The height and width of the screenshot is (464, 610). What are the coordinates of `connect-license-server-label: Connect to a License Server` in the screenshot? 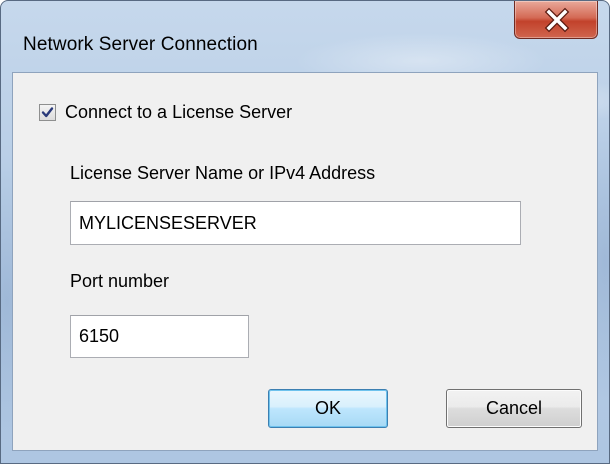 It's located at (178, 112).